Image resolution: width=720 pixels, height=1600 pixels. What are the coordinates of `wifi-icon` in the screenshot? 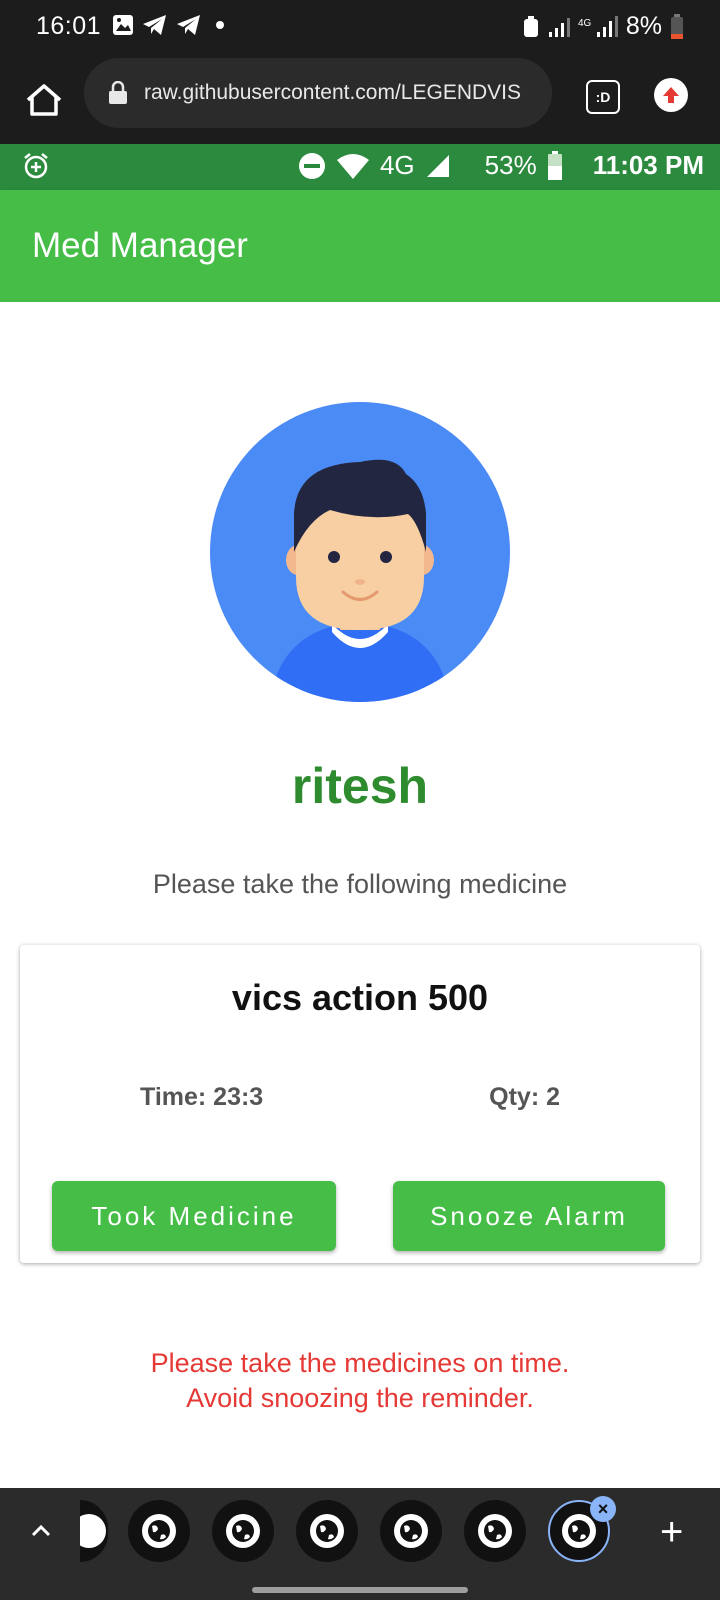 It's located at (352, 166).